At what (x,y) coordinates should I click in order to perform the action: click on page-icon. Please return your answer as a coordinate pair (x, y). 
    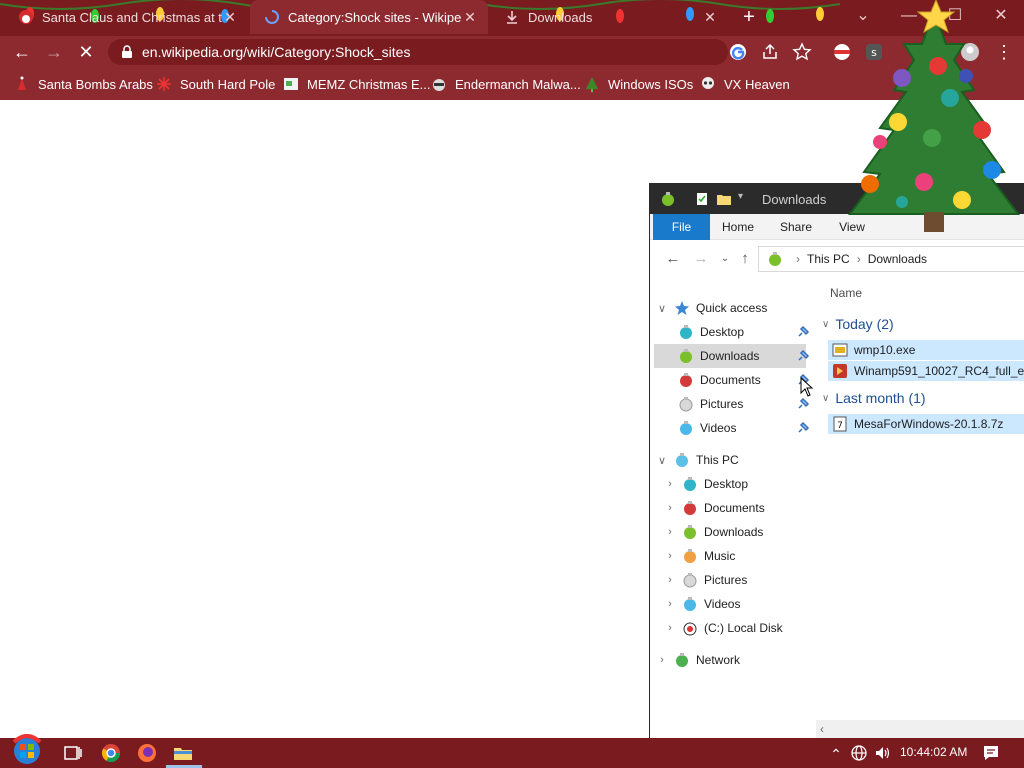
    Looking at the image, I should click on (291, 84).